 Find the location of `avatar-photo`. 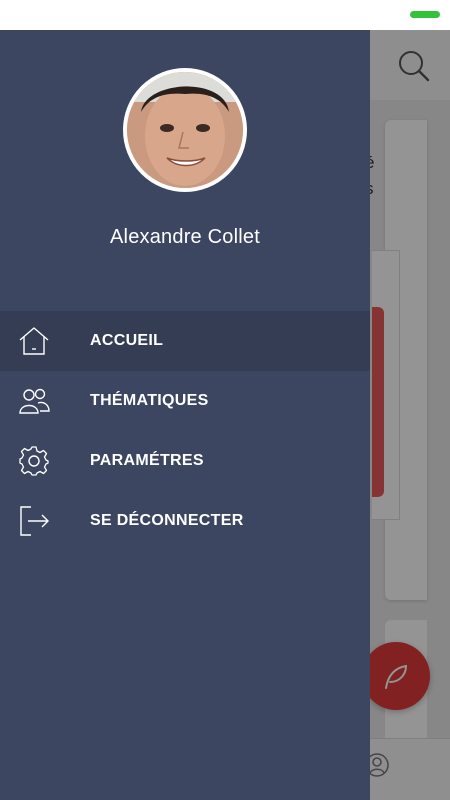

avatar-photo is located at coordinates (185, 130).